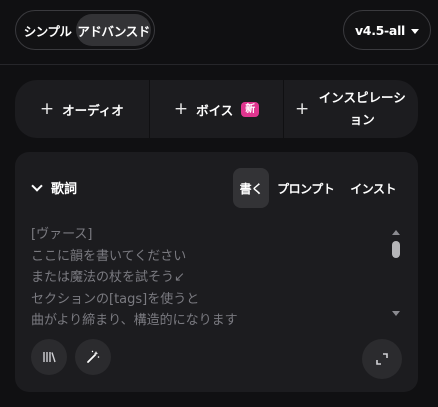  I want to click on magic-wand-icon, so click(93, 356).